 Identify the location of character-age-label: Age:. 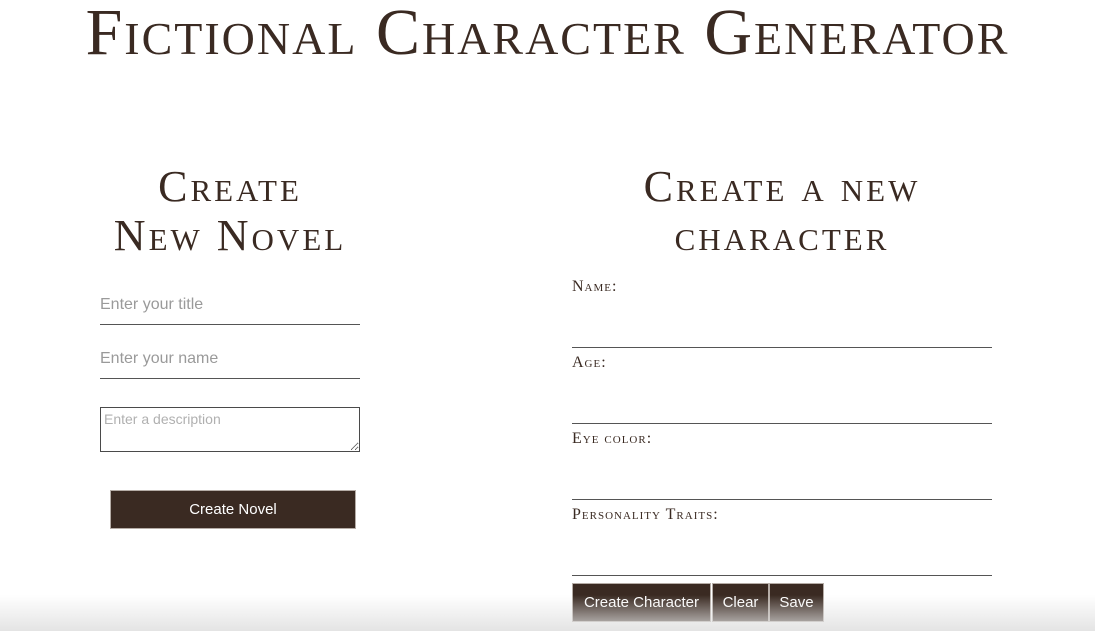
(589, 362).